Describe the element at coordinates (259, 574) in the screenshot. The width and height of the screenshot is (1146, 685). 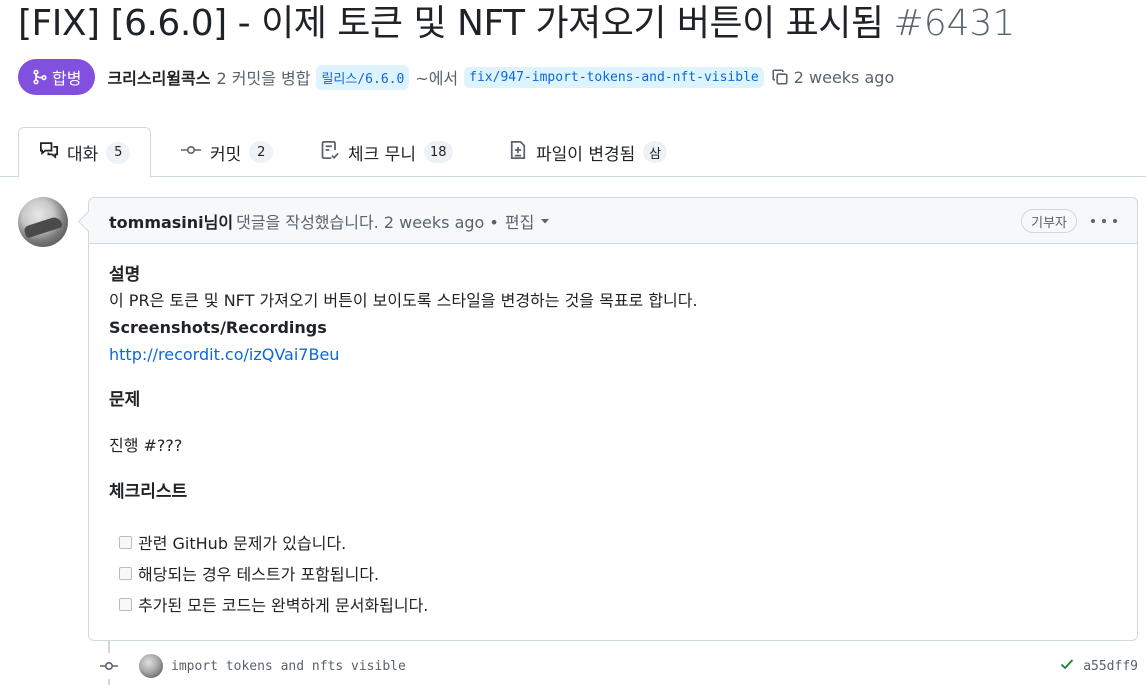
I see `checklist-item-text: 해당되는 경우 테스트가 포함됩니다.` at that location.